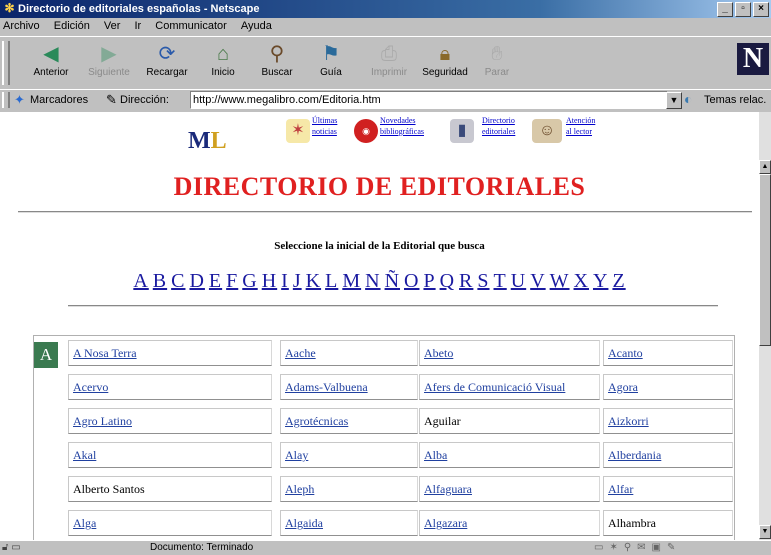 This screenshot has width=771, height=555. What do you see at coordinates (674, 100) in the screenshot?
I see `url-dropdown-button: ▼` at bounding box center [674, 100].